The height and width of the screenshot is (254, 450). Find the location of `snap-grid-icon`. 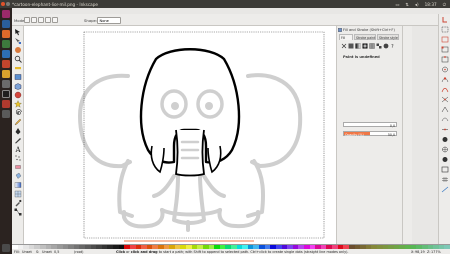

snap-grid-icon is located at coordinates (445, 179).